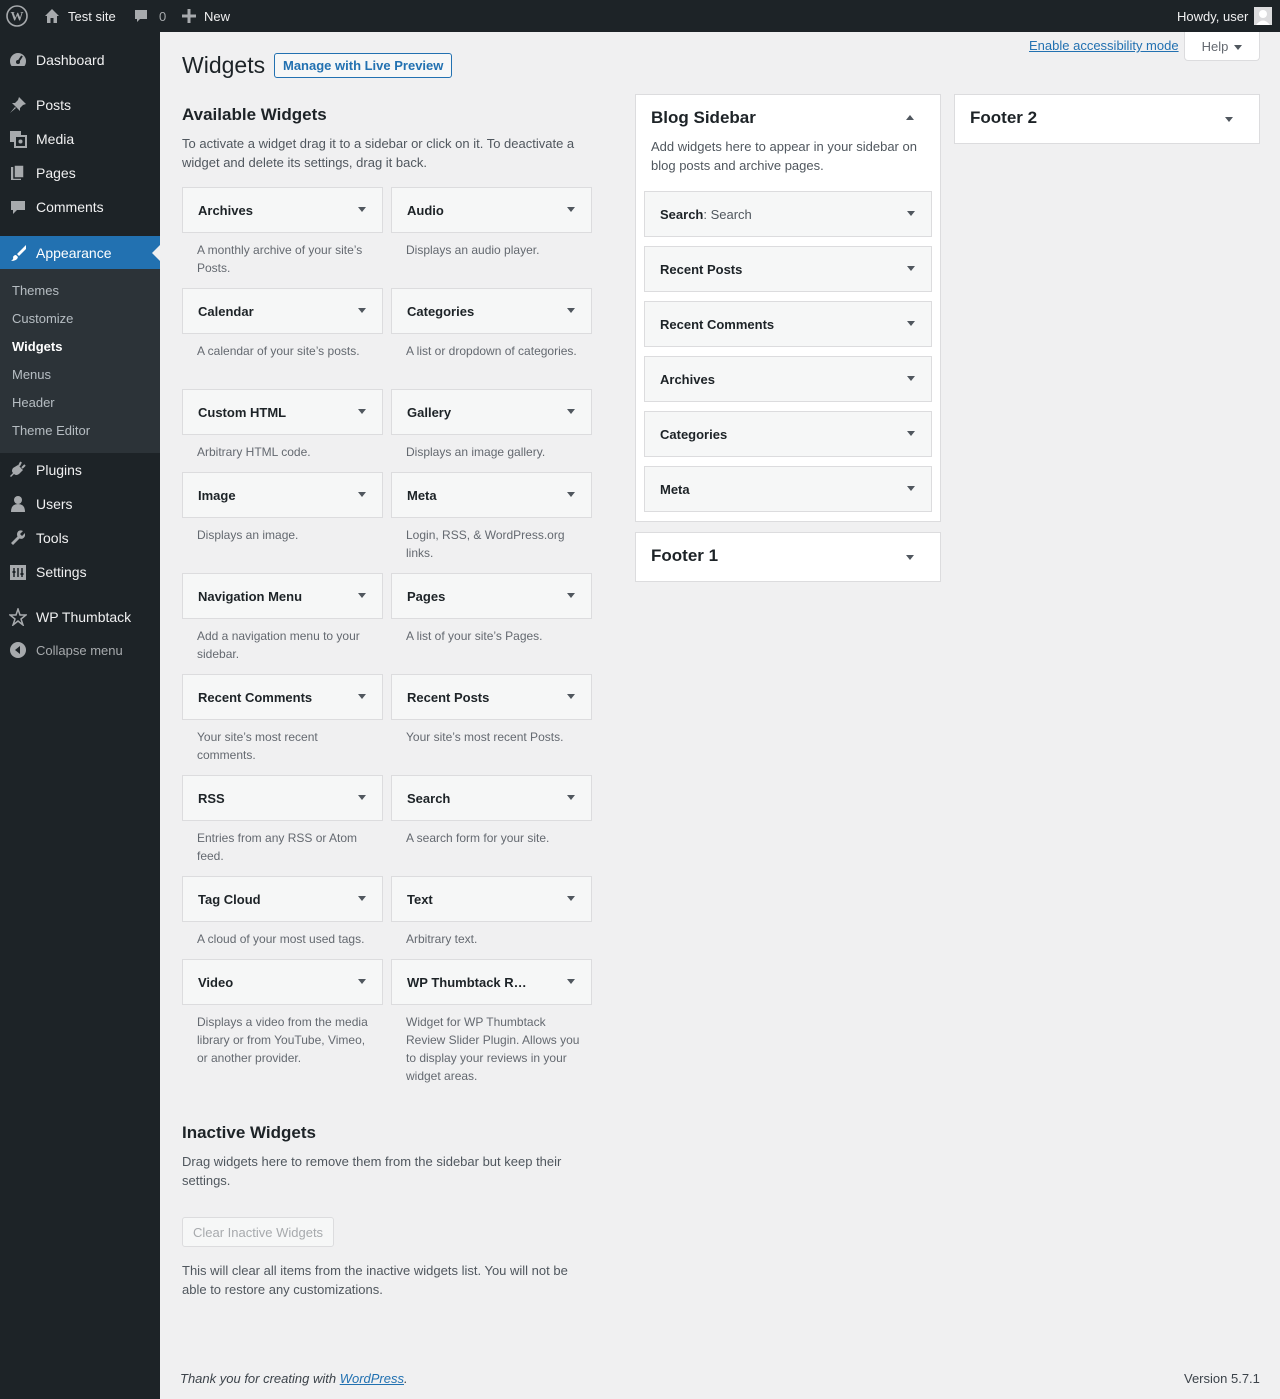 The width and height of the screenshot is (1280, 1399). I want to click on widget-description: A list of your site’s Pages., so click(474, 636).